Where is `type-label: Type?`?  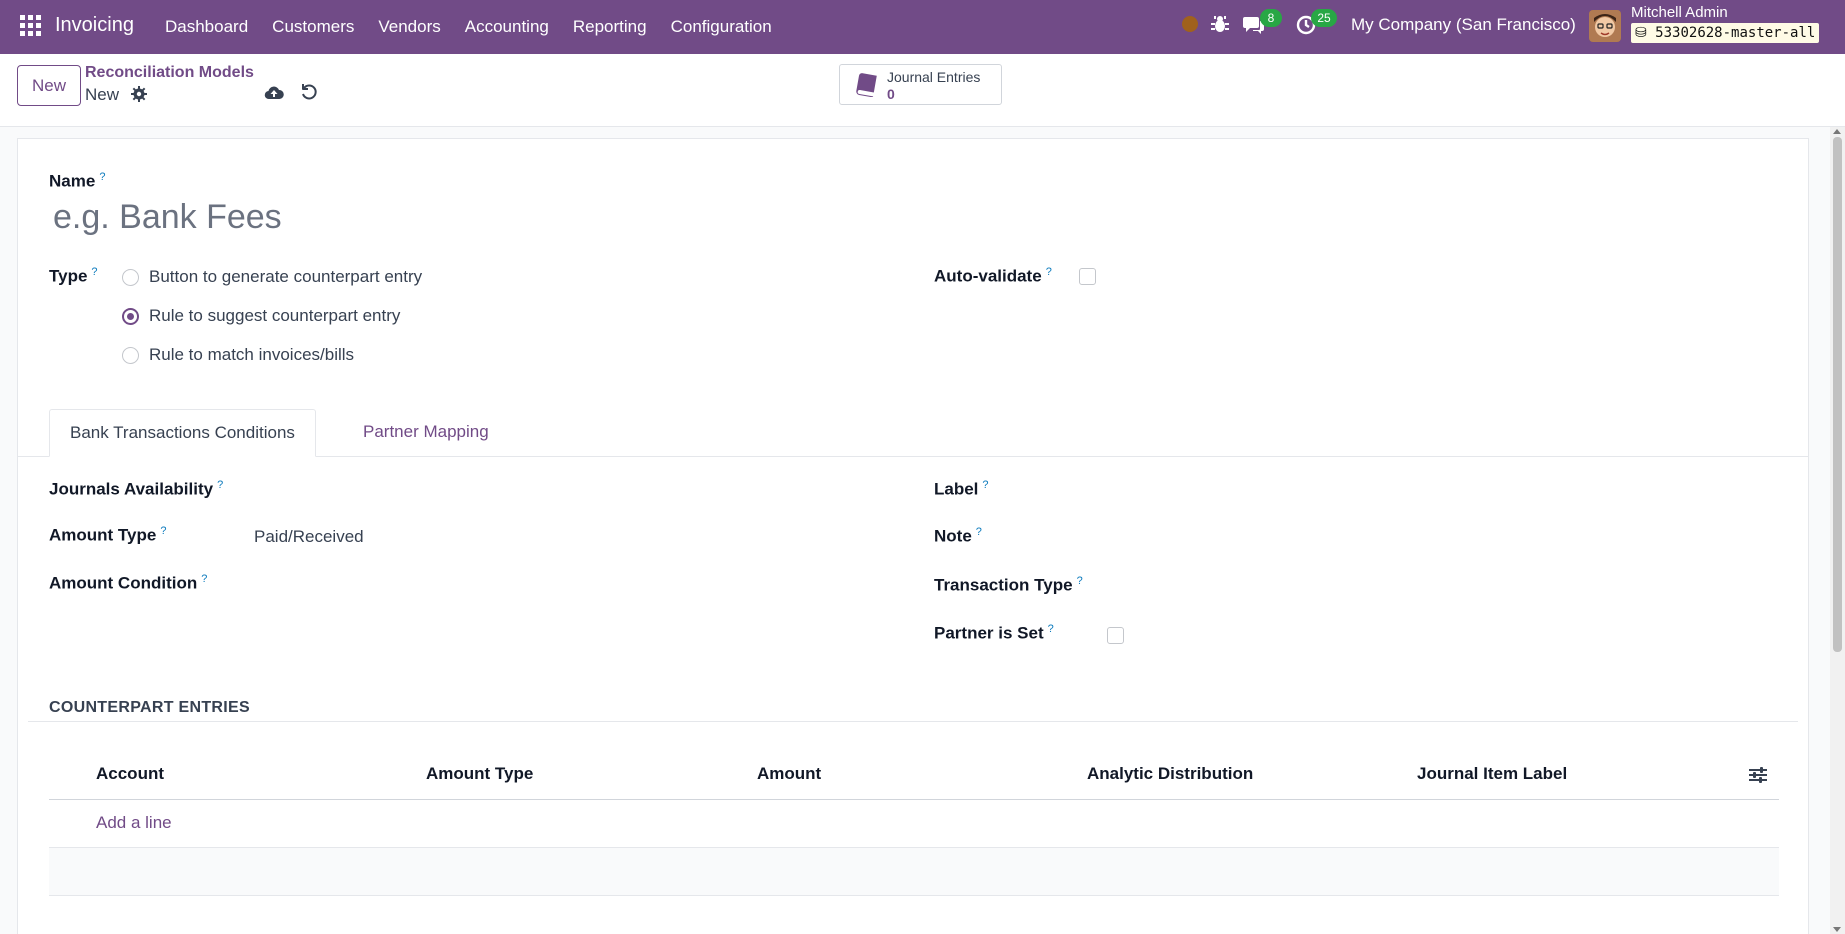
type-label: Type? is located at coordinates (73, 276).